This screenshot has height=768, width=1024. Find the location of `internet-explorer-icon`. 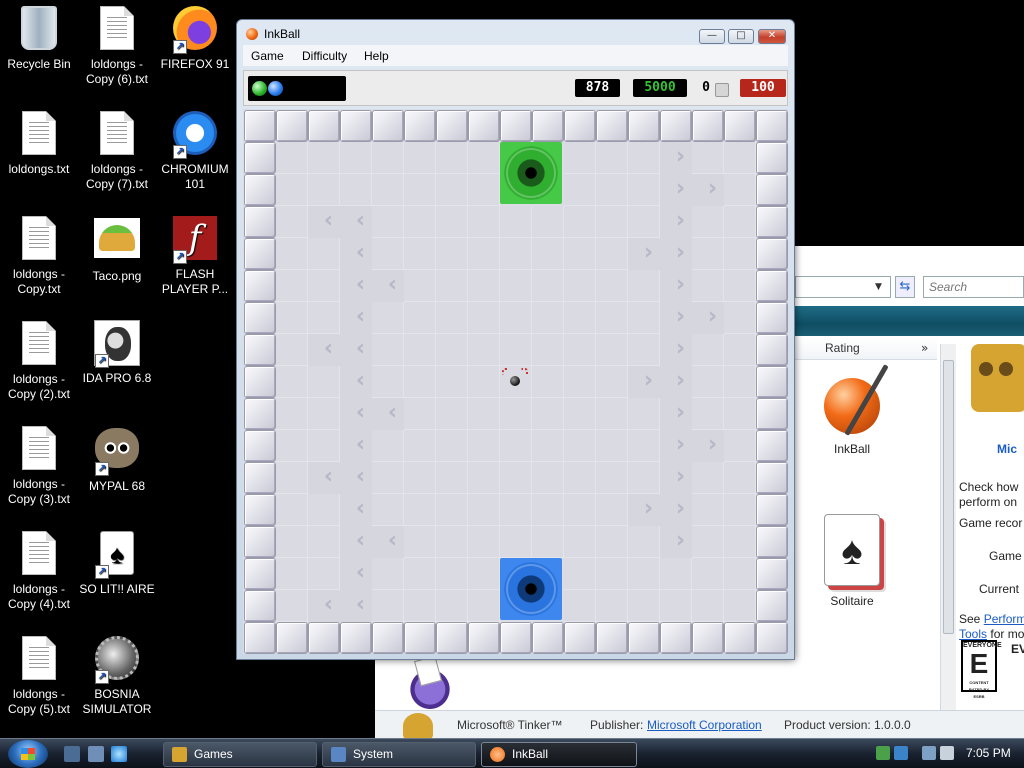

internet-explorer-icon is located at coordinates (119, 754).